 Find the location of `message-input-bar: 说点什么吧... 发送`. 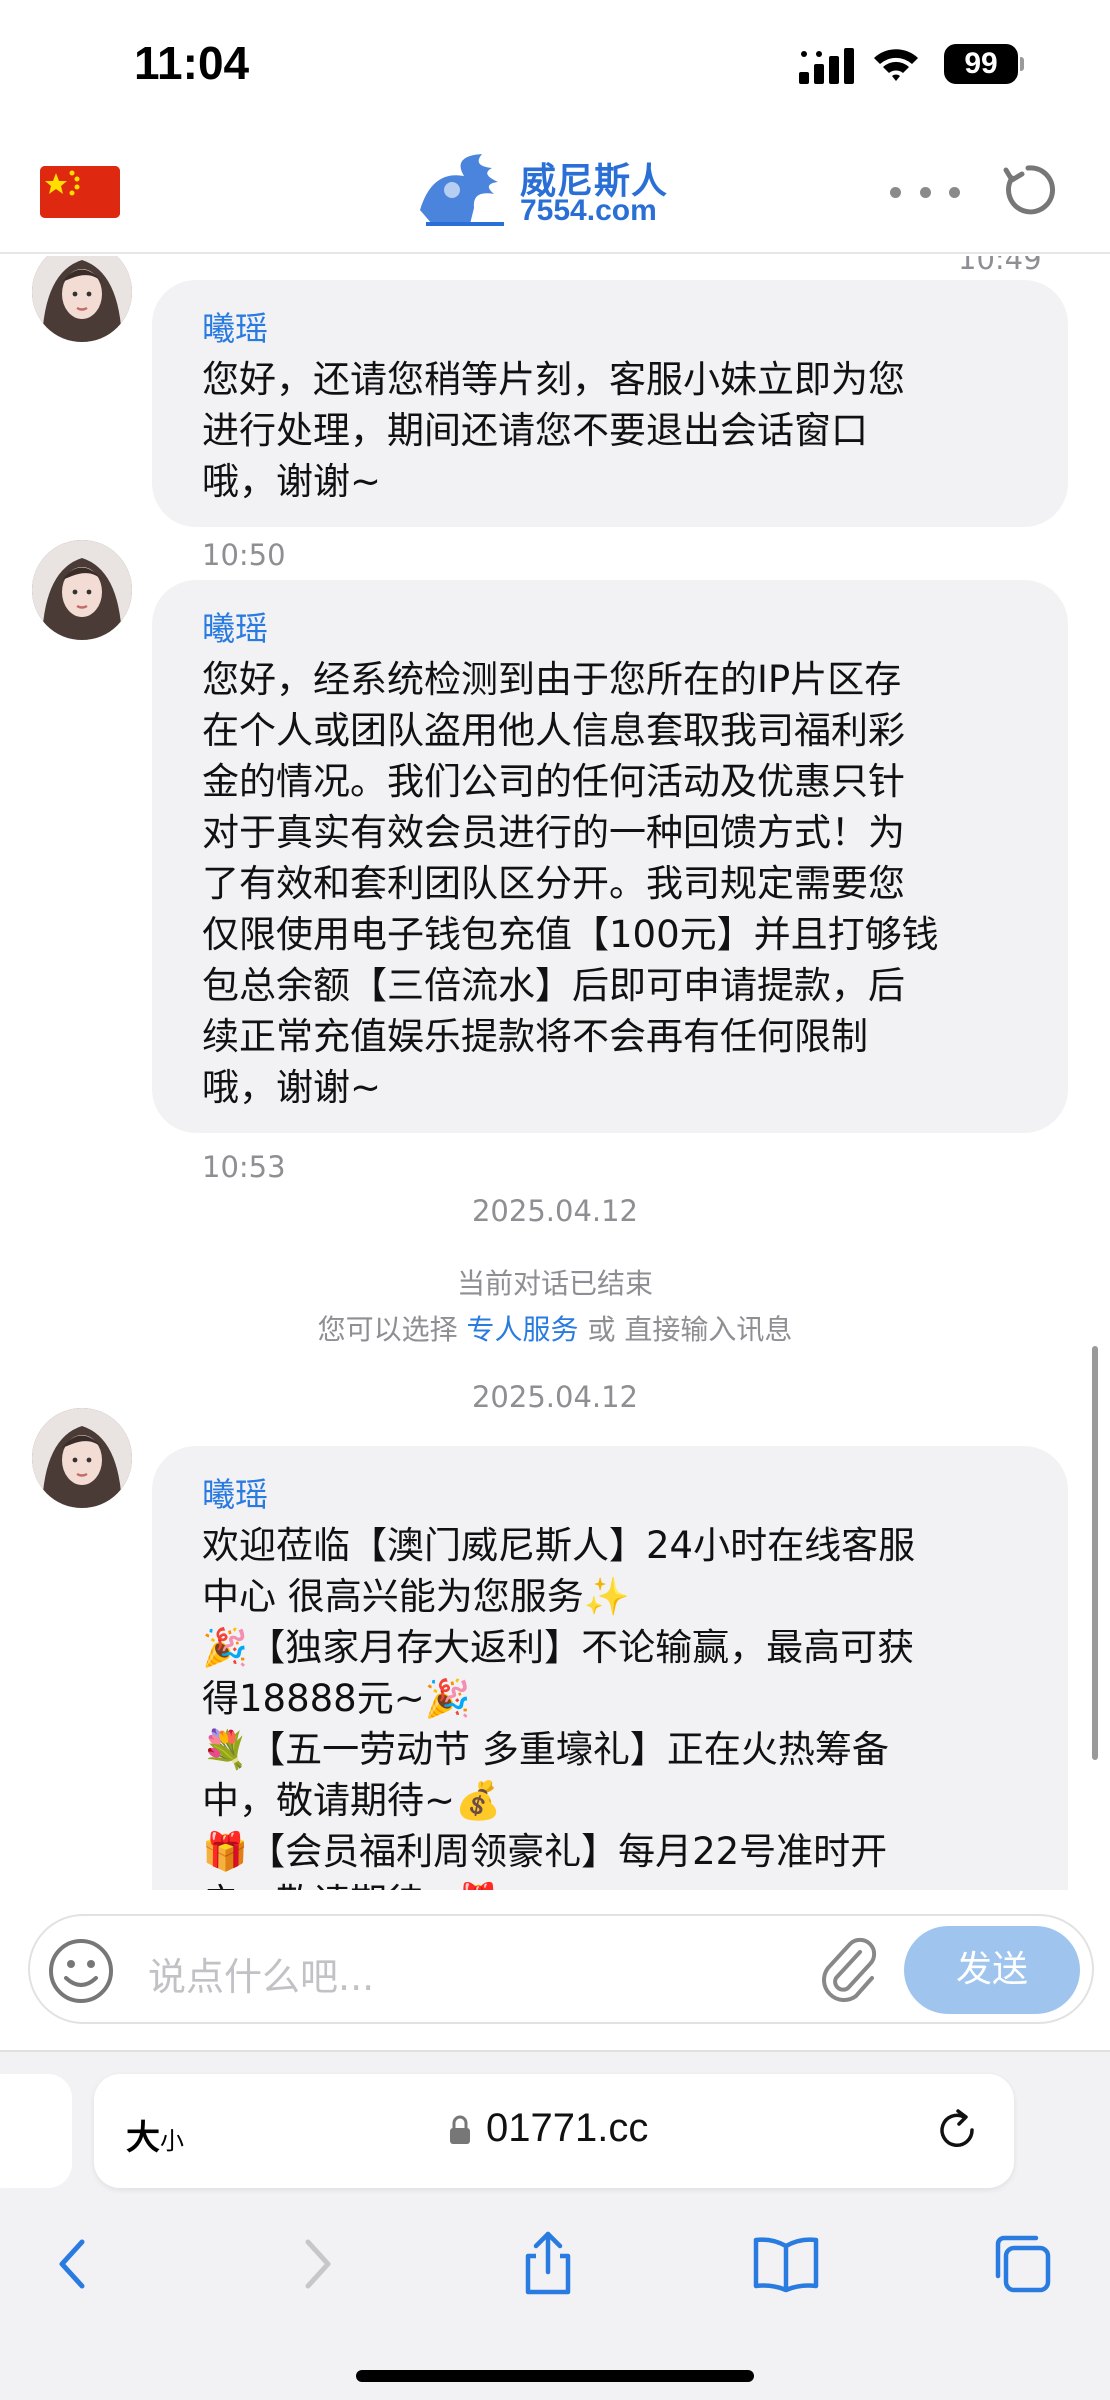

message-input-bar: 说点什么吧... 发送 is located at coordinates (555, 1970).